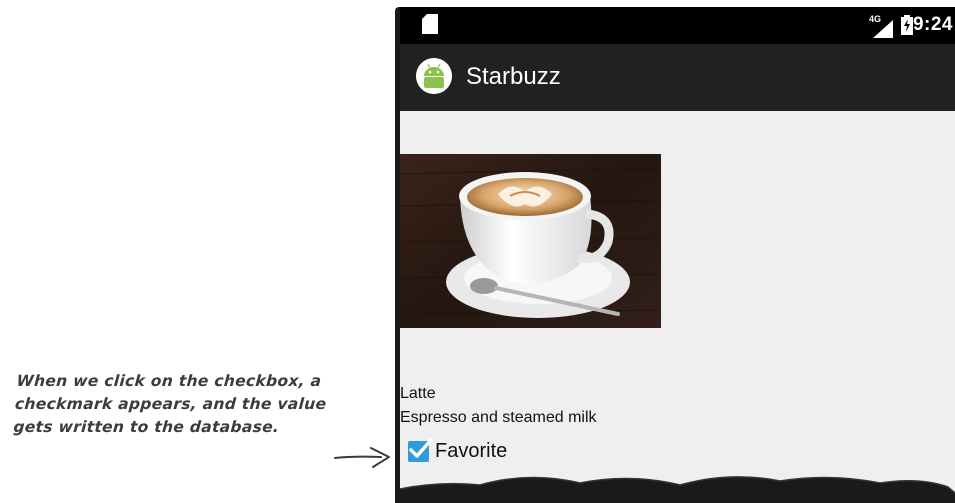 The width and height of the screenshot is (955, 503). I want to click on android-robot-icon, so click(434, 76).